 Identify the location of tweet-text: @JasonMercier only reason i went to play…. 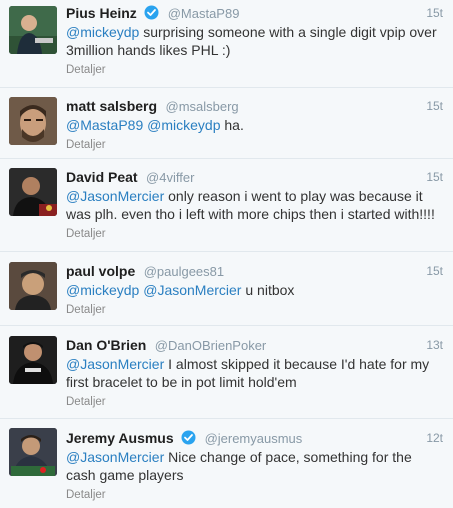
(254, 205).